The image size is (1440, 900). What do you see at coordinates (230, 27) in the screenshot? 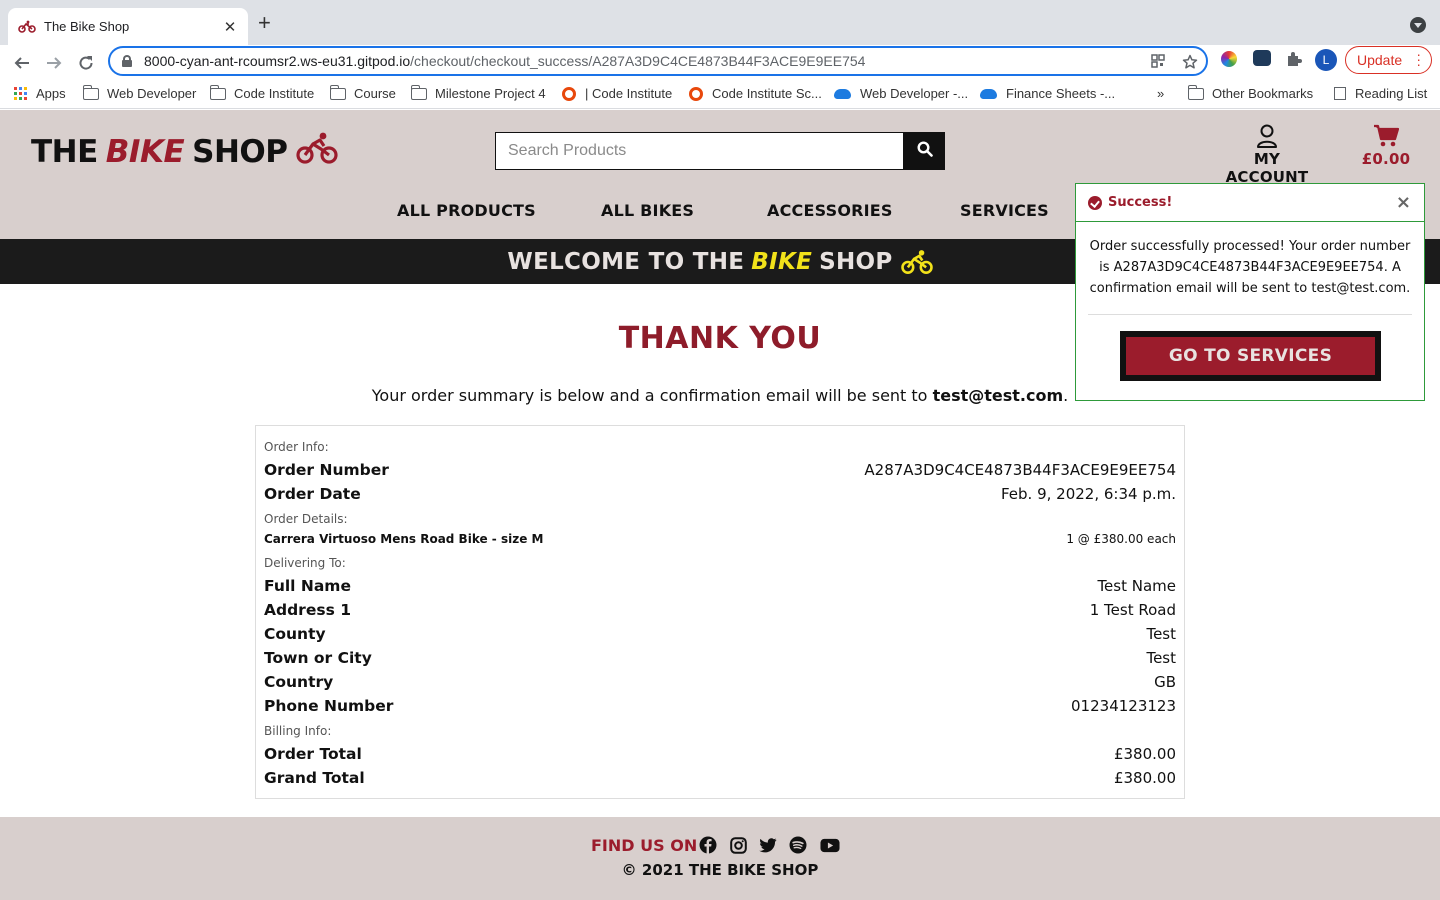
I see `tab-close-icon: ✕` at bounding box center [230, 27].